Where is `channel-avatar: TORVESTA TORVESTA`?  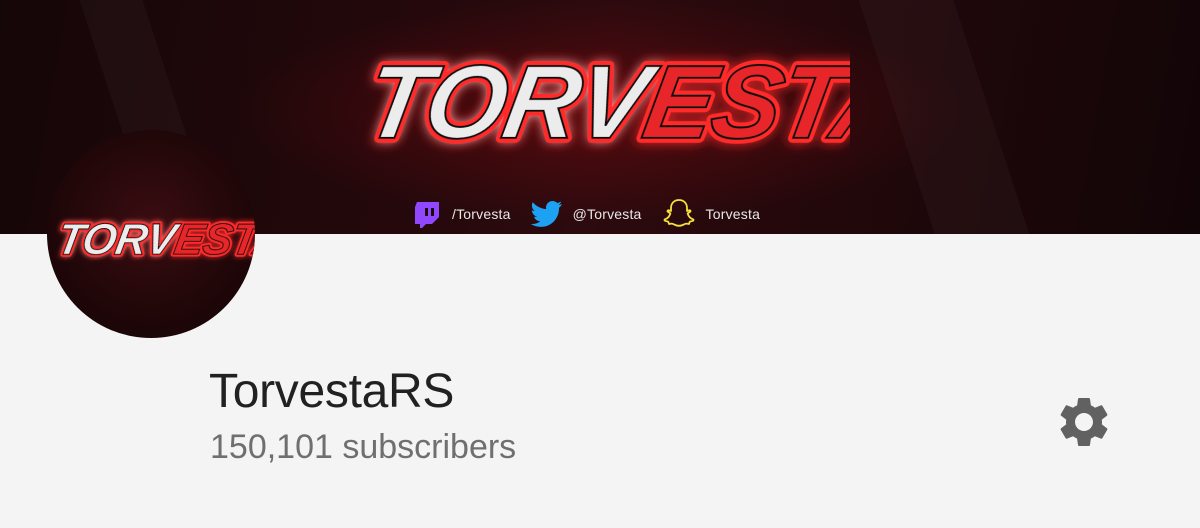 channel-avatar: TORVESTA TORVESTA is located at coordinates (151, 234).